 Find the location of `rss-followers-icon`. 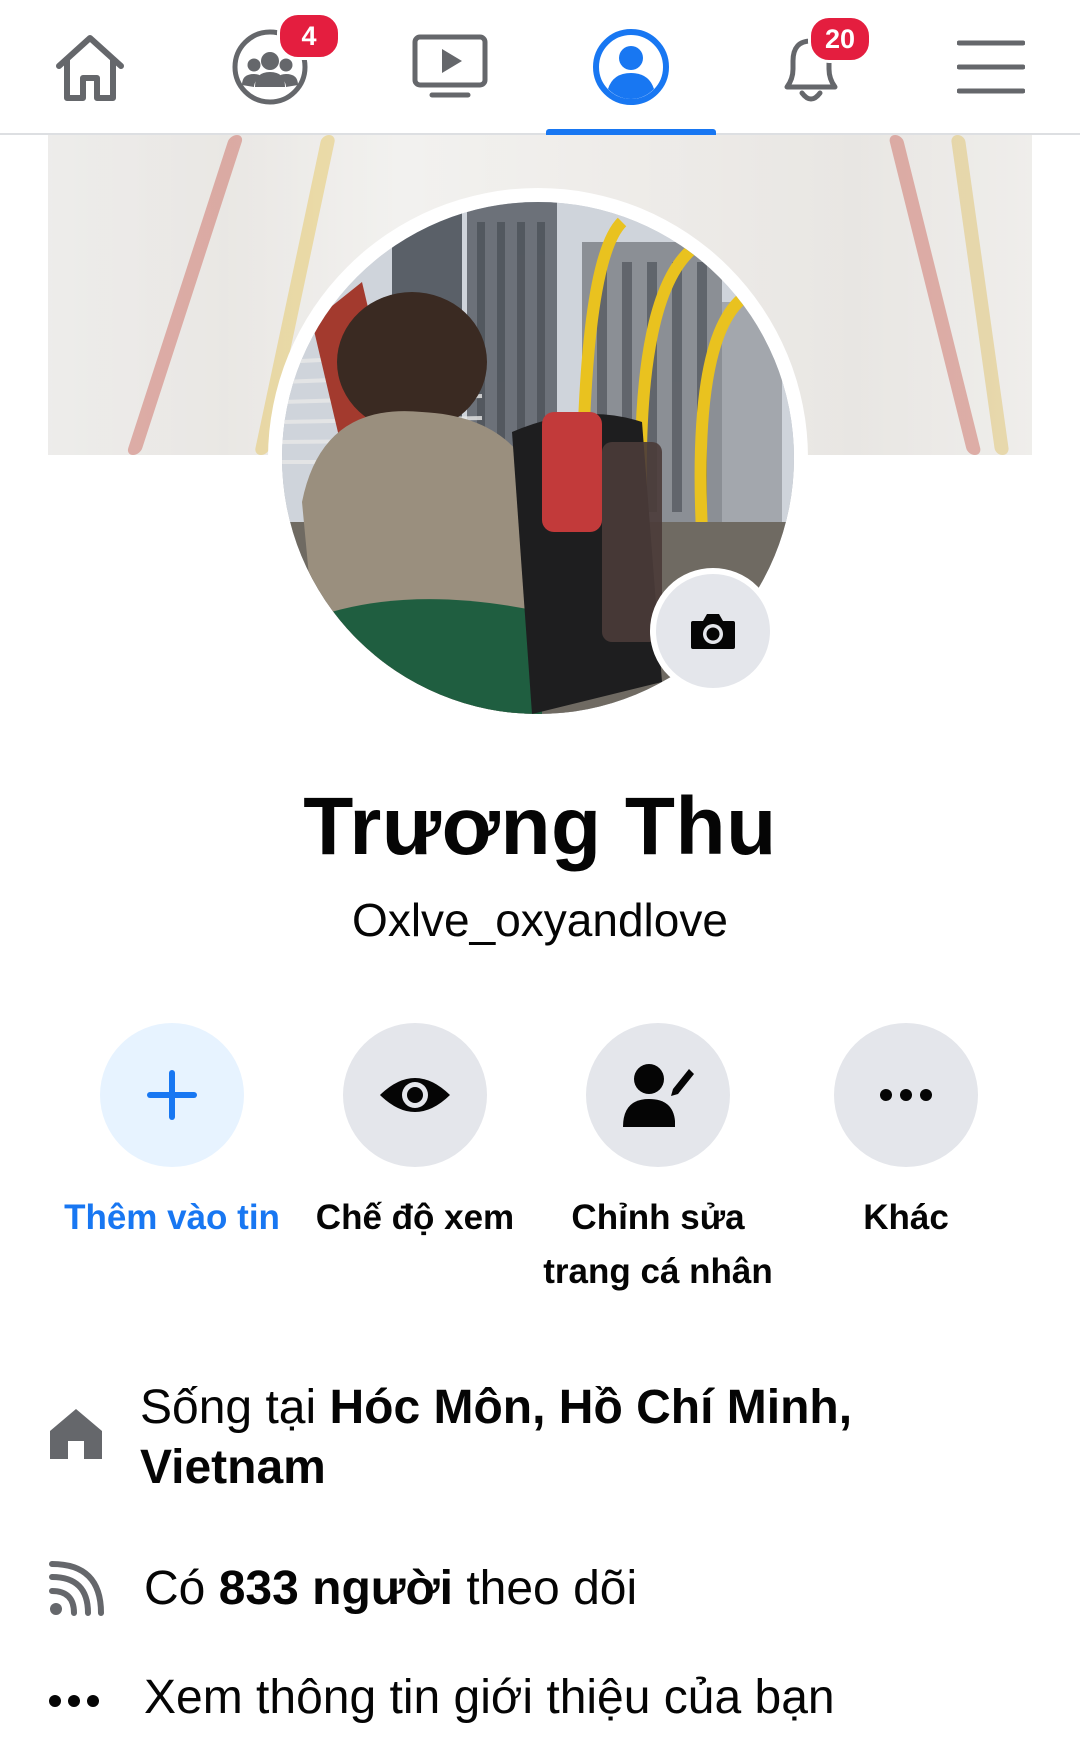

rss-followers-icon is located at coordinates (76, 1588).